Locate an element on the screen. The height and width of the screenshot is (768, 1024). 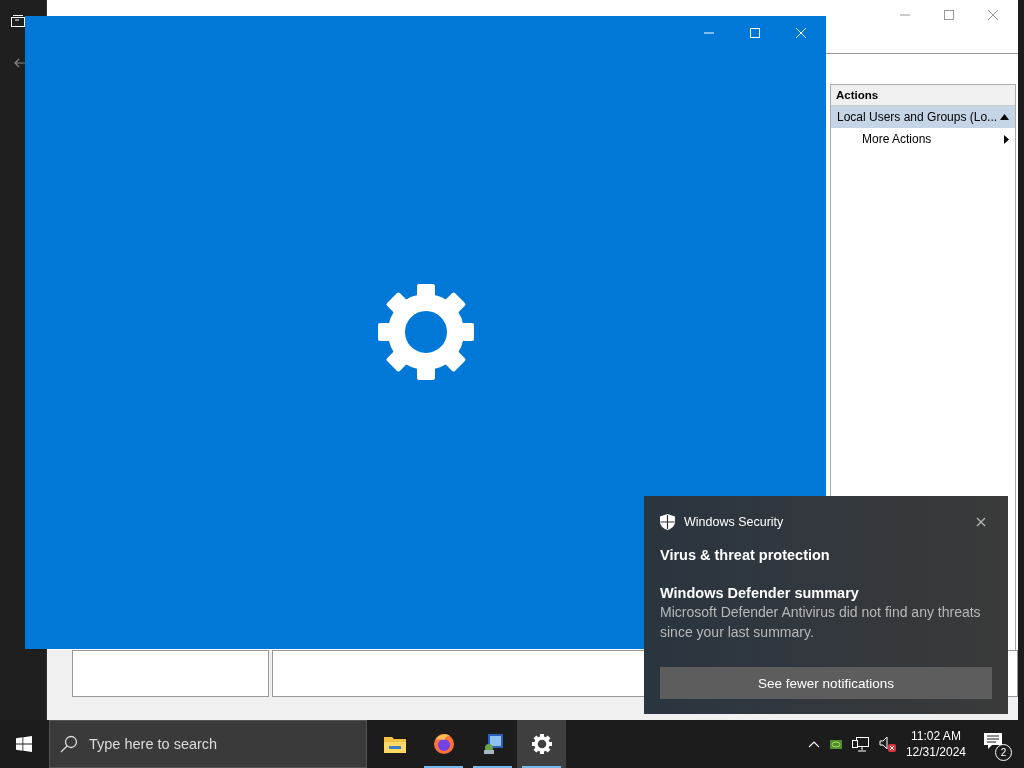
shield-icon is located at coordinates (667, 522).